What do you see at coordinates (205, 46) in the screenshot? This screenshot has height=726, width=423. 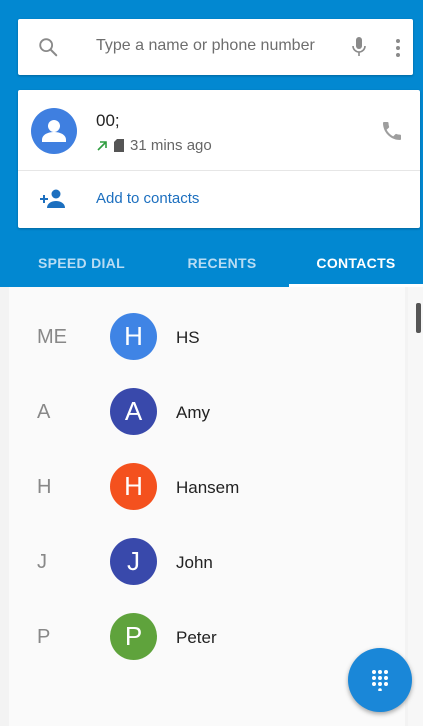 I see `search-input: Type a name or phone number` at bounding box center [205, 46].